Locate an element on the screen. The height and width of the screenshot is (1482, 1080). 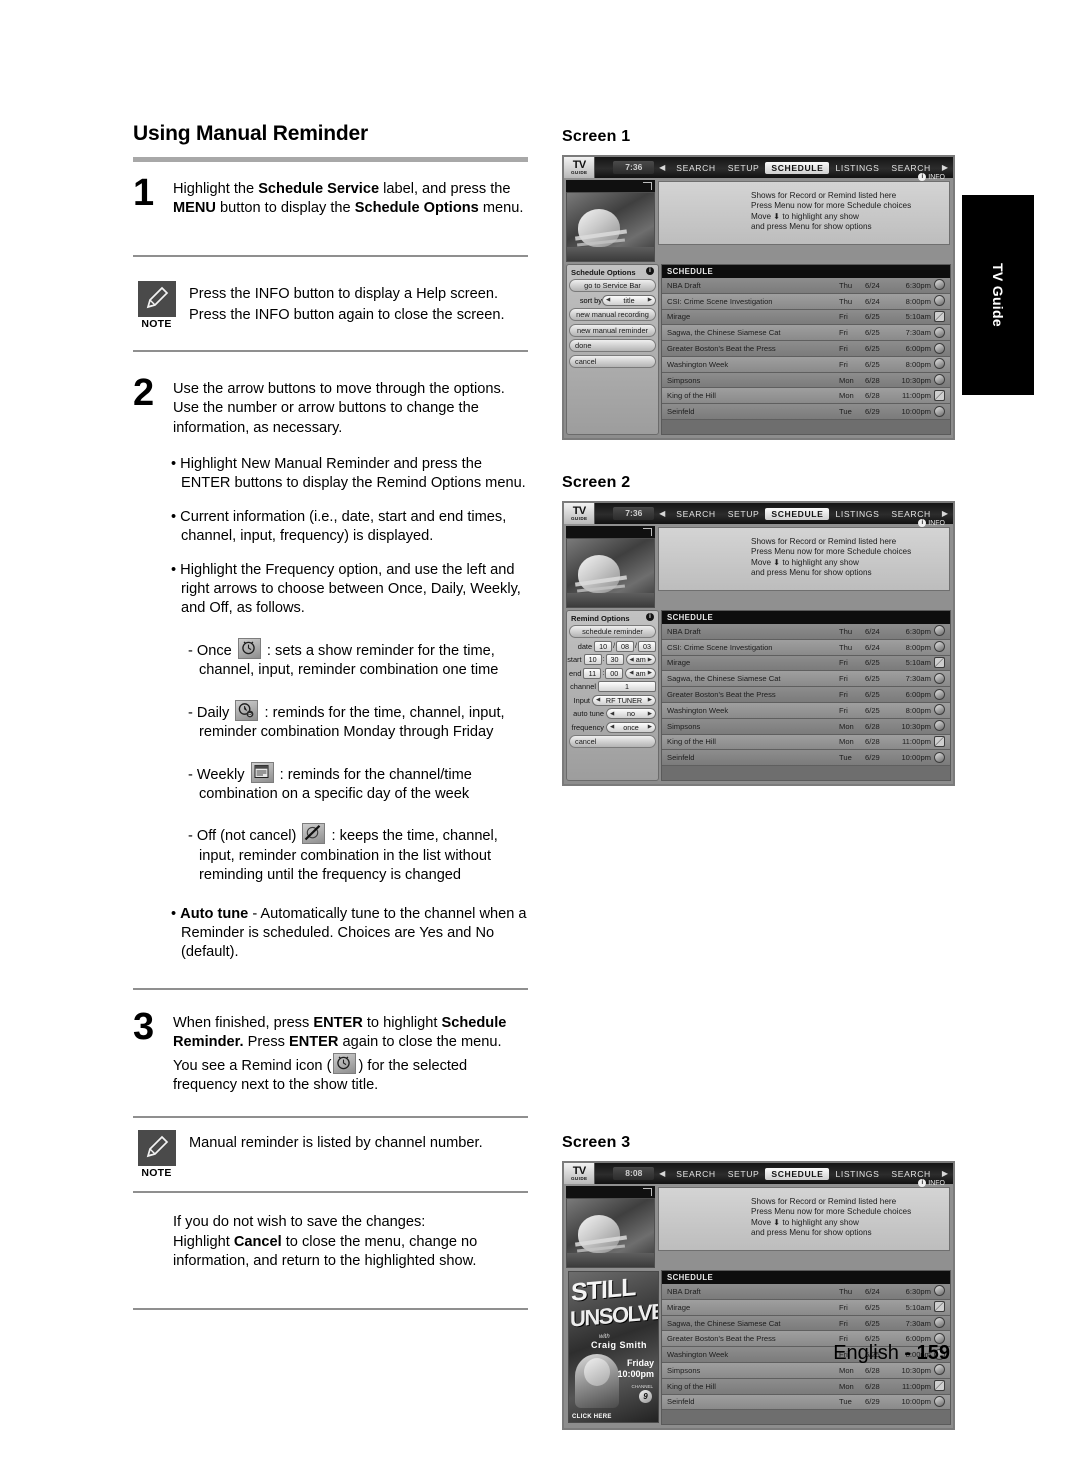
end-minute: 00 is located at coordinates (614, 673).